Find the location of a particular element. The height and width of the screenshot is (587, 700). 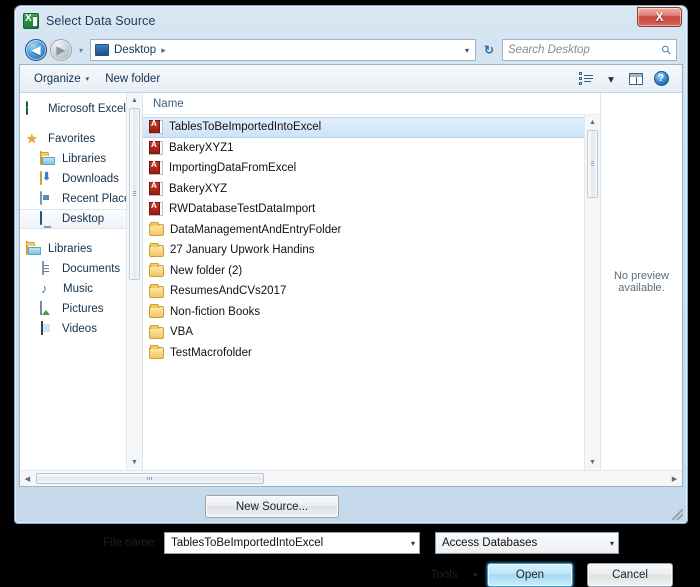

table-row: 27 January Upwork Handins is located at coordinates (371, 250).